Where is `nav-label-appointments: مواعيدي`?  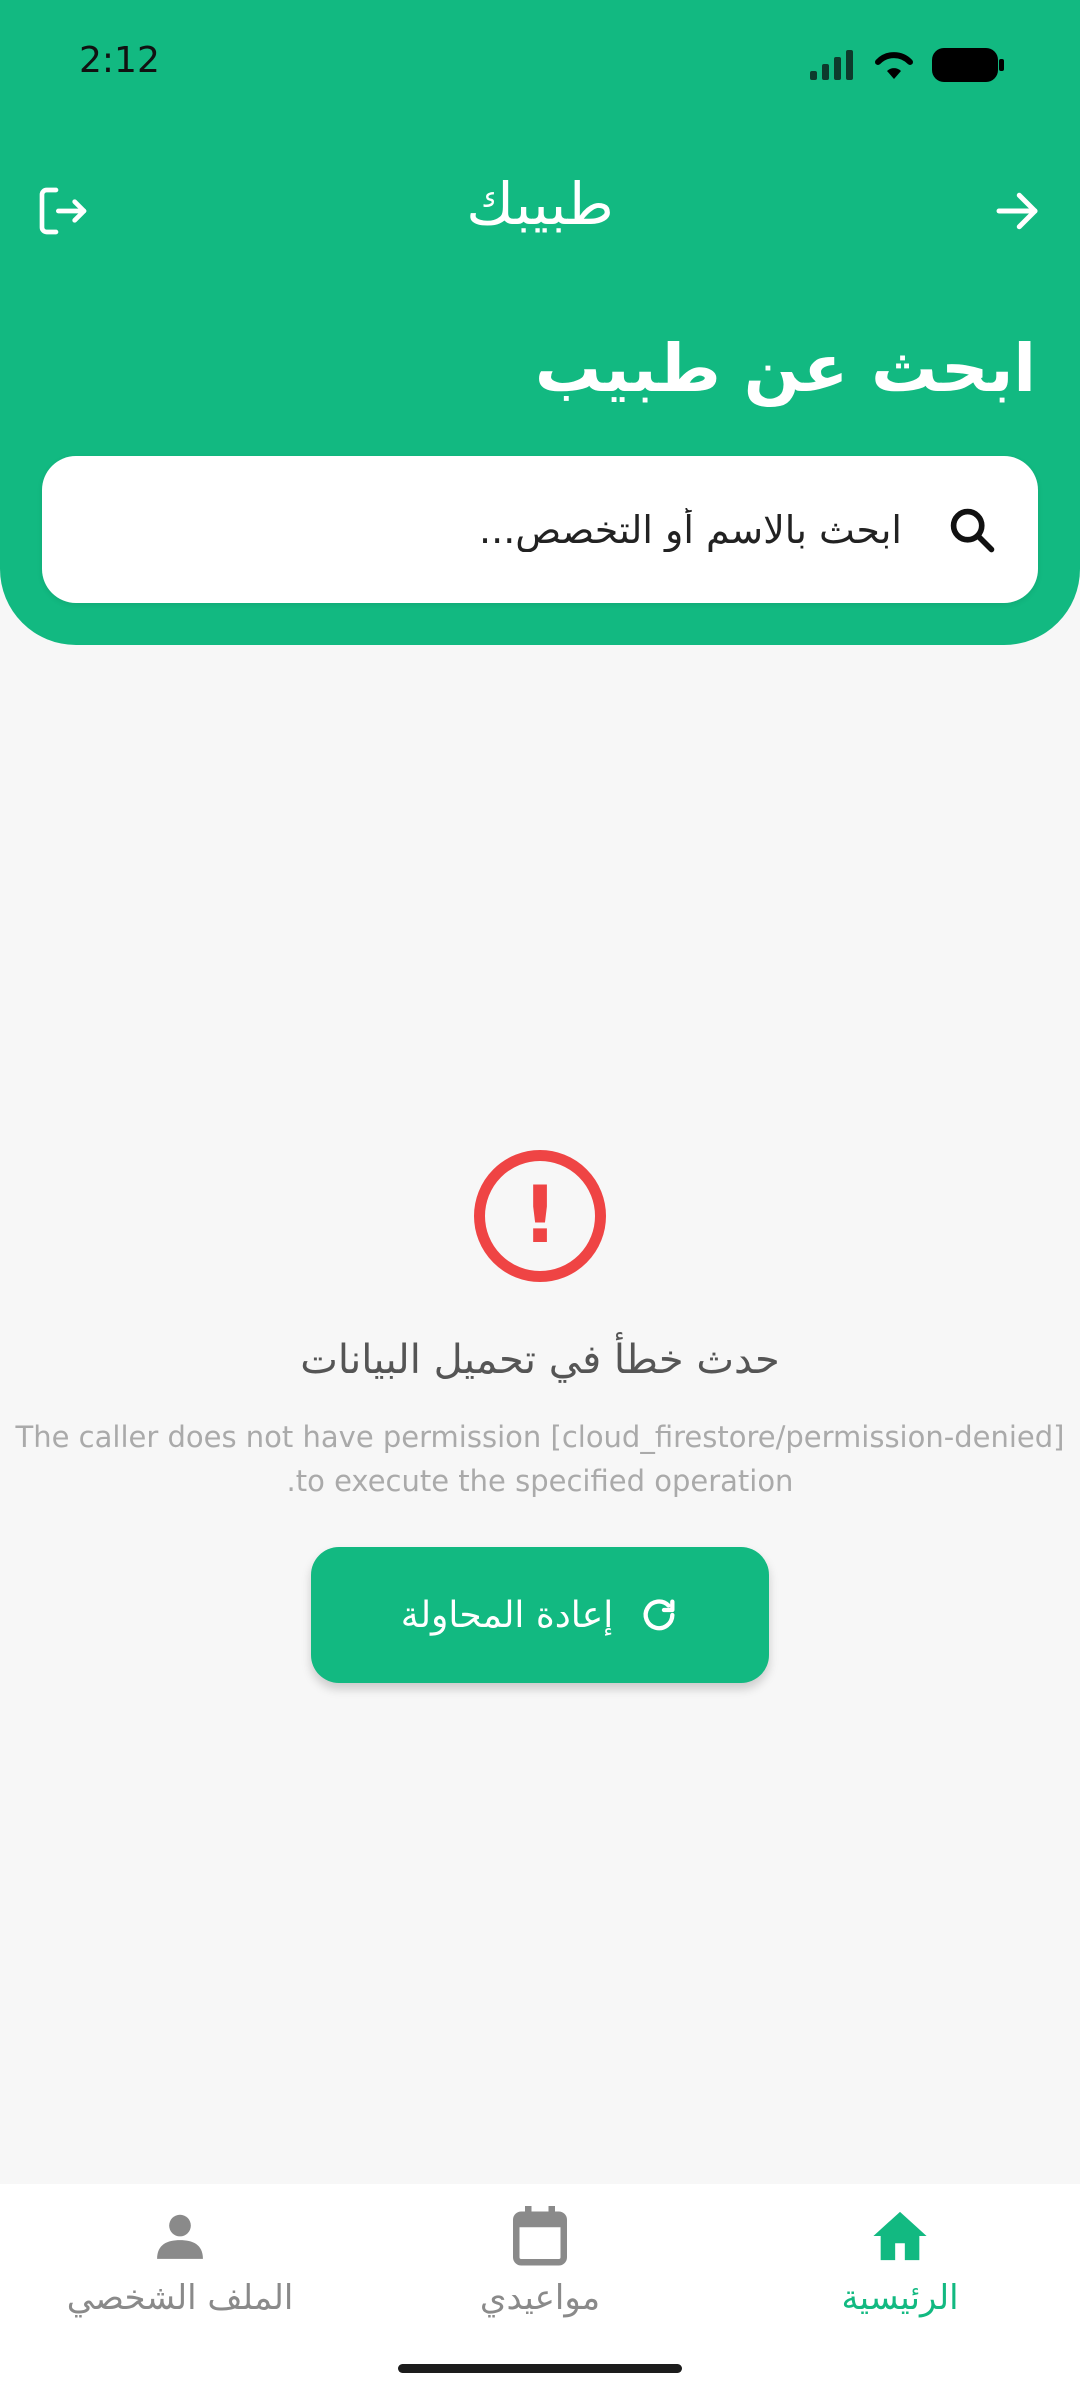 nav-label-appointments: مواعيدي is located at coordinates (540, 2298).